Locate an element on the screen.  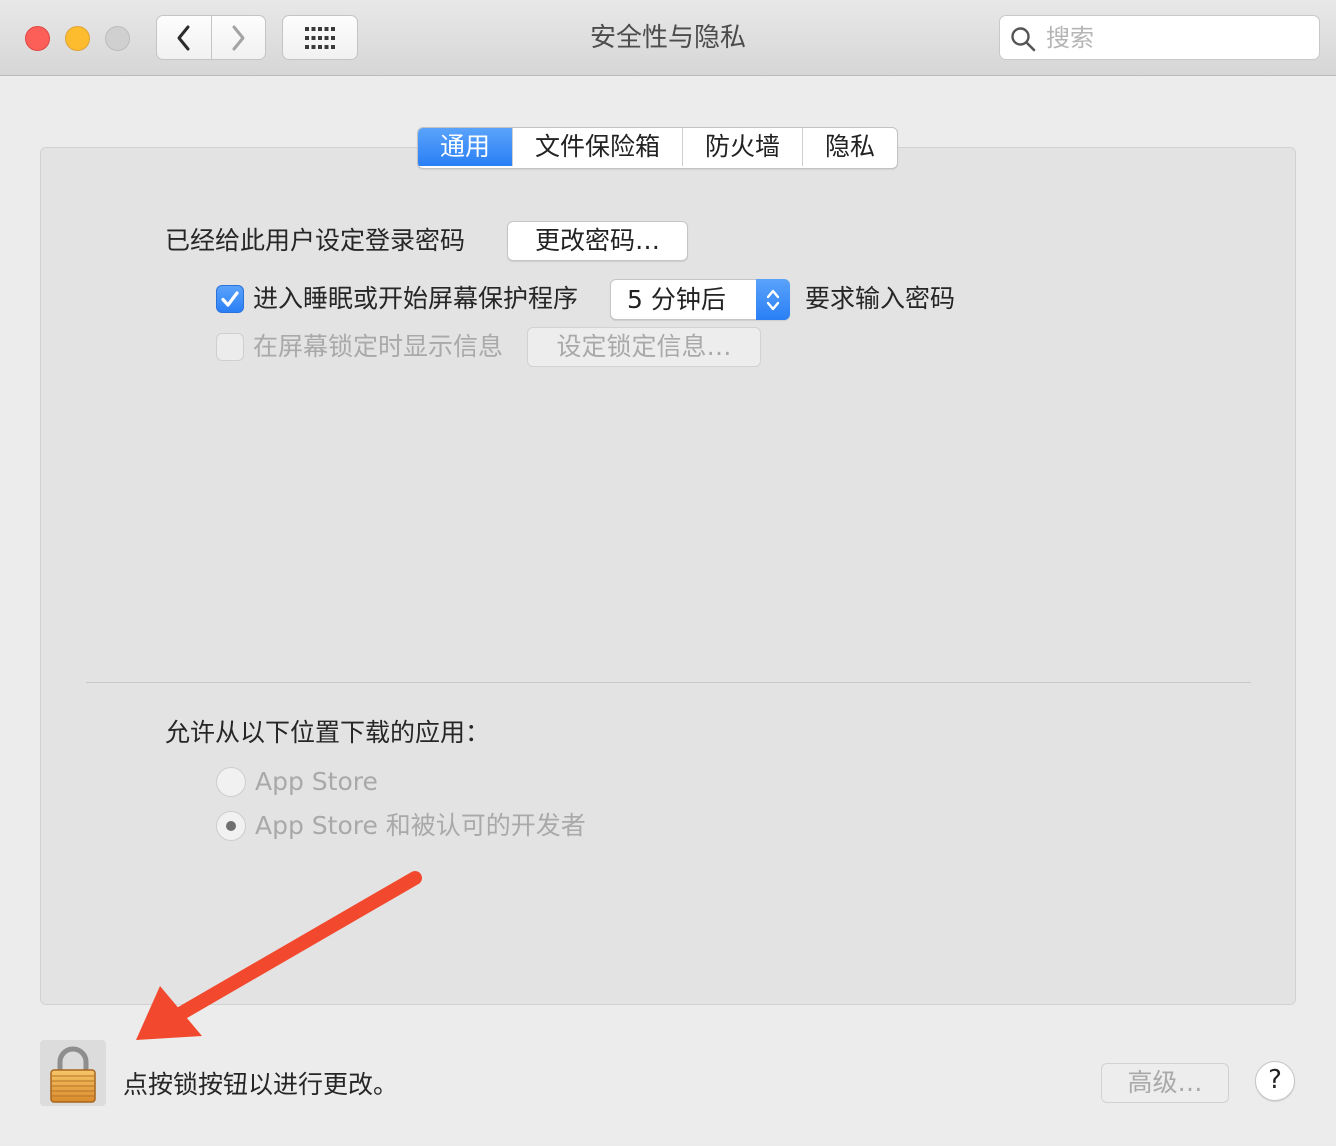
show-lock-message-checkbox is located at coordinates (230, 347).